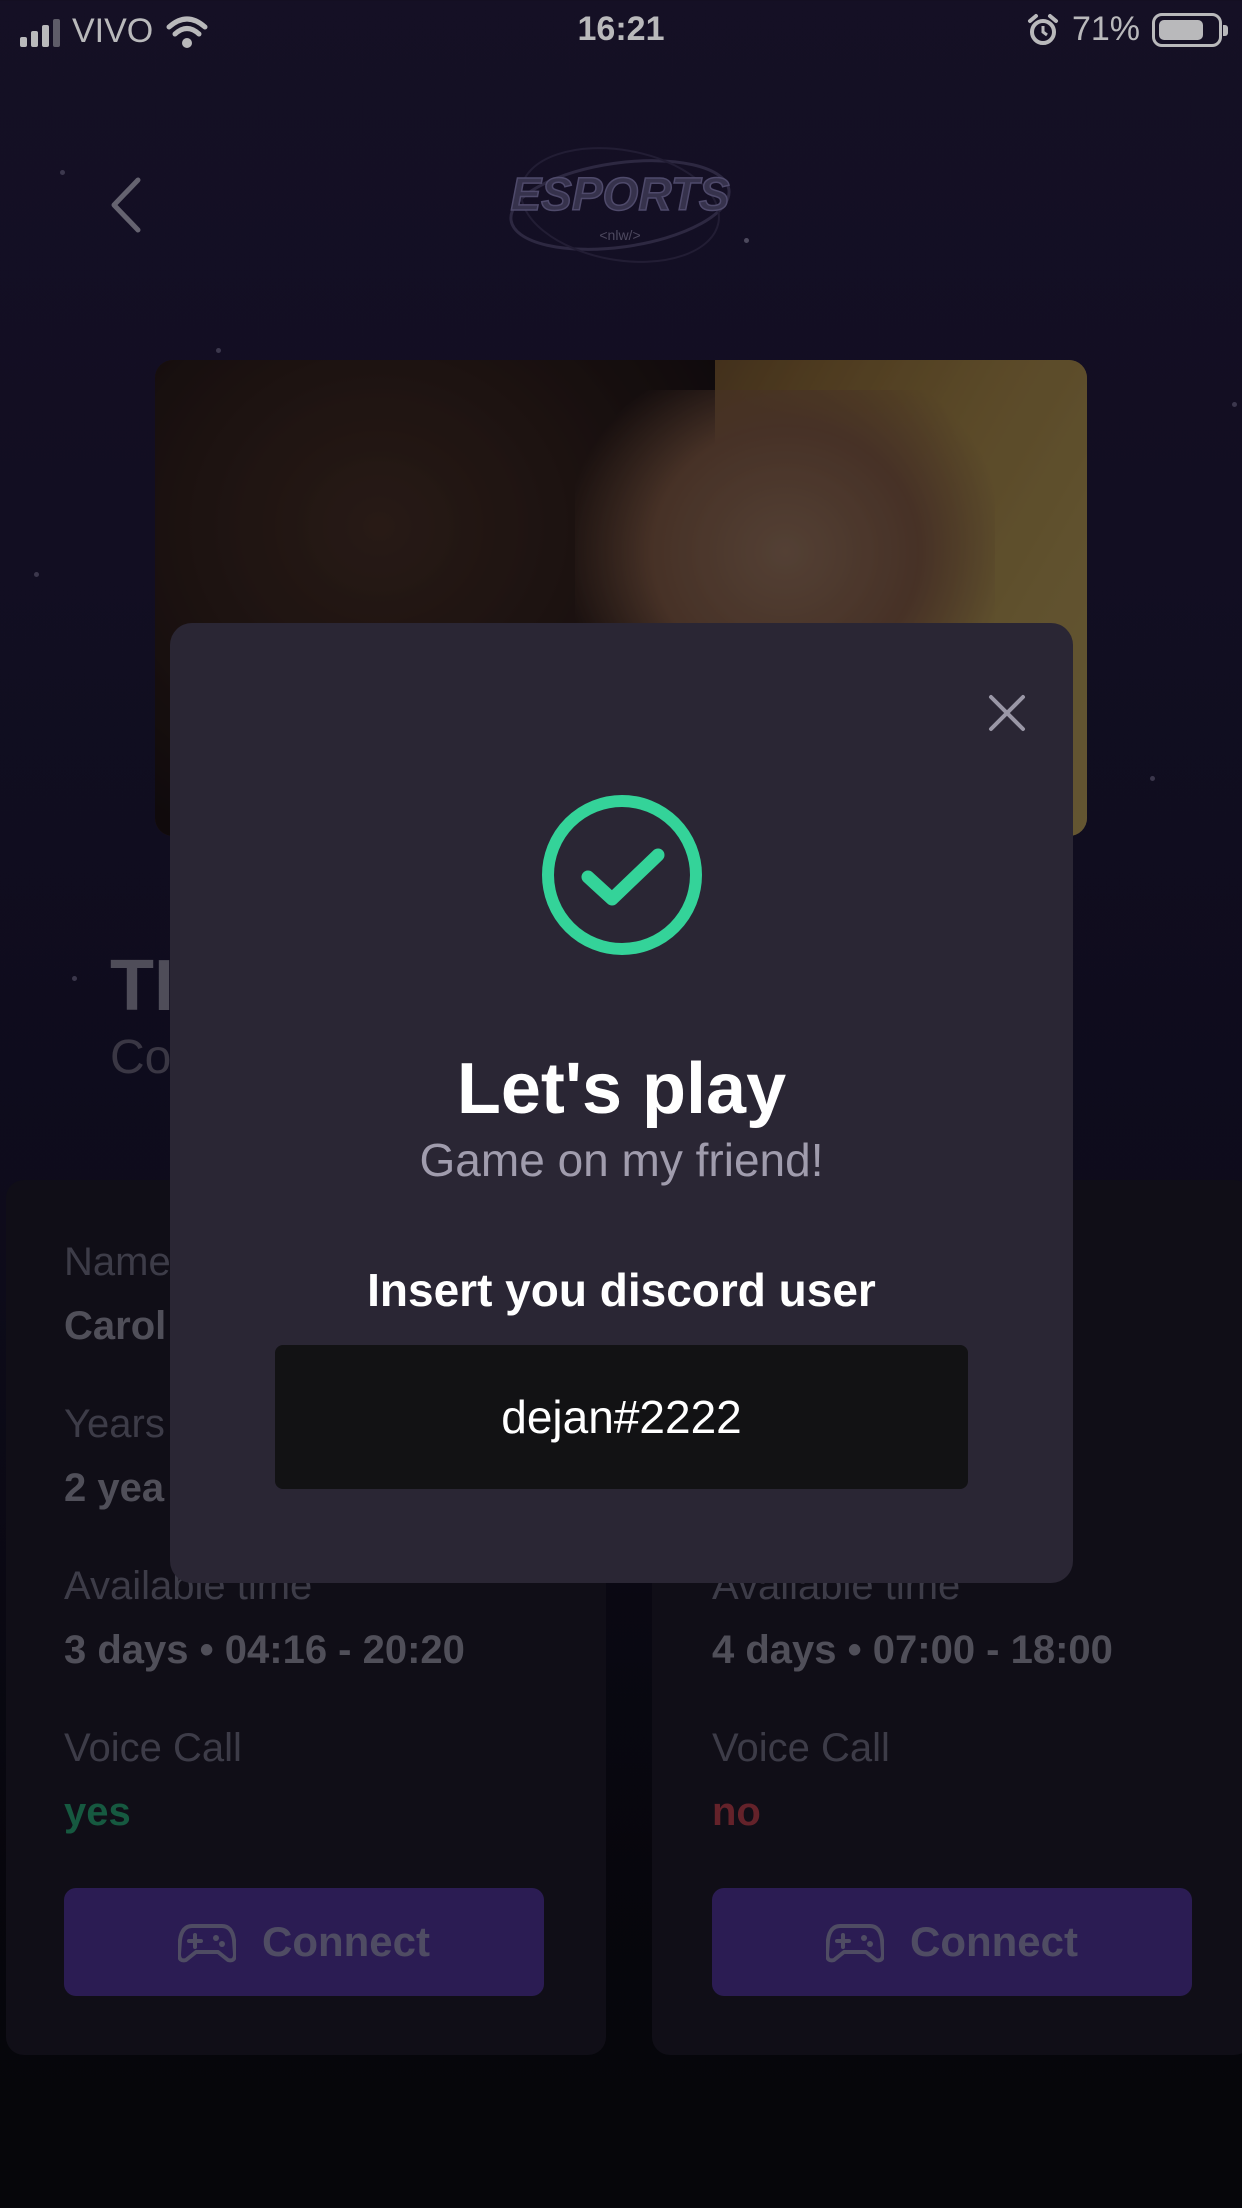 The image size is (1242, 2208). Describe the element at coordinates (621, 1089) in the screenshot. I see `modal-title: Let's play` at that location.